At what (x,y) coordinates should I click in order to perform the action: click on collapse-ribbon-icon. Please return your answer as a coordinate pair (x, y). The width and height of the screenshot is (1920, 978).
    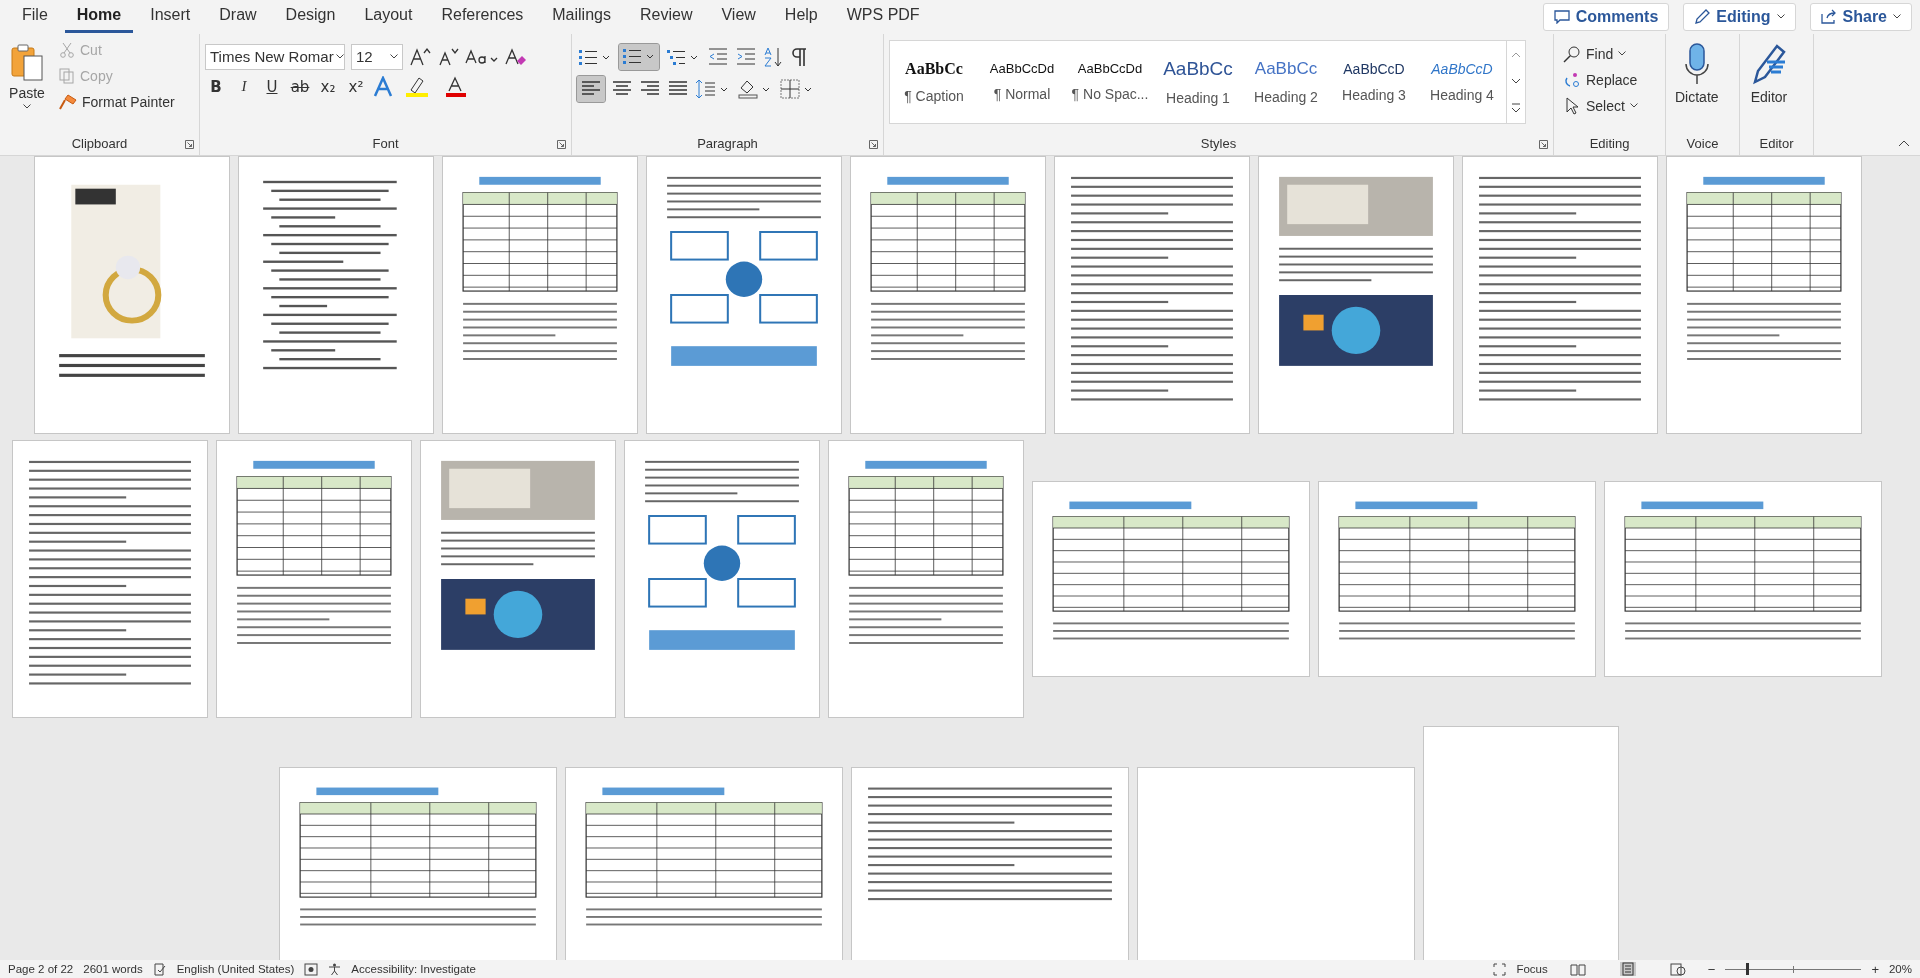
    Looking at the image, I should click on (1904, 142).